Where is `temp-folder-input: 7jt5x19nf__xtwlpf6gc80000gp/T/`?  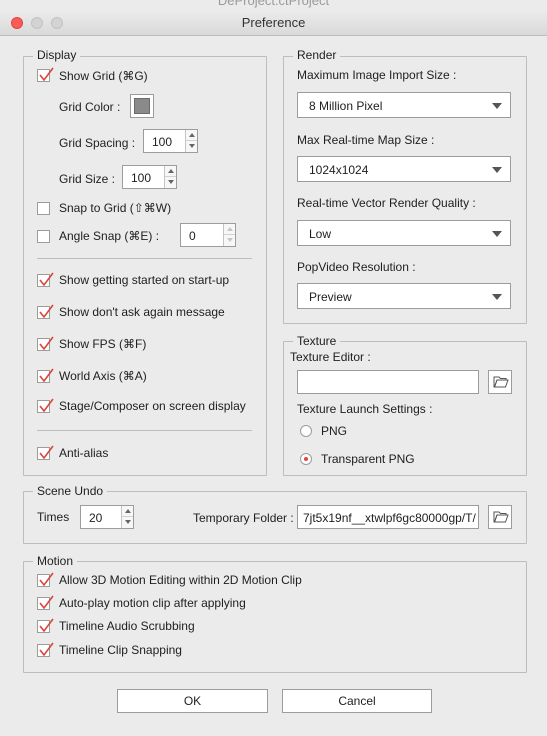 temp-folder-input: 7jt5x19nf__xtwlpf6gc80000gp/T/ is located at coordinates (388, 517).